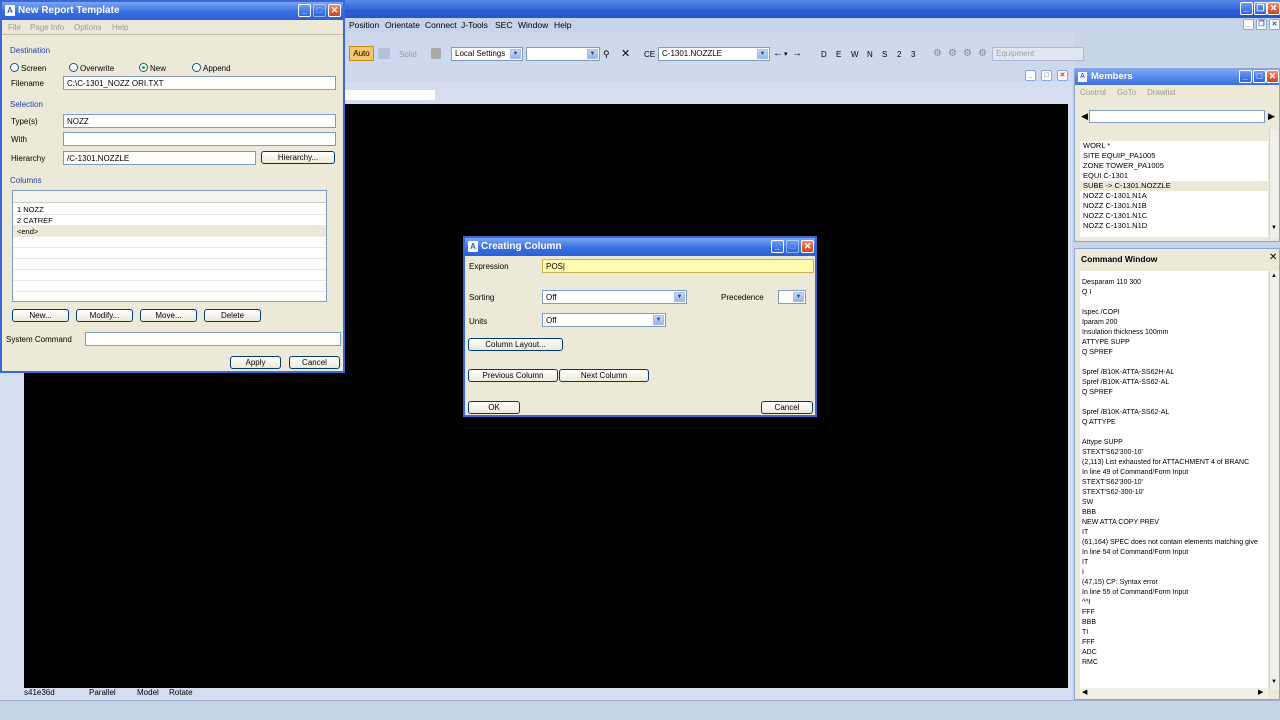 The width and height of the screenshot is (1280, 720). What do you see at coordinates (625, 53) in the screenshot?
I see `x-icon: ✕` at bounding box center [625, 53].